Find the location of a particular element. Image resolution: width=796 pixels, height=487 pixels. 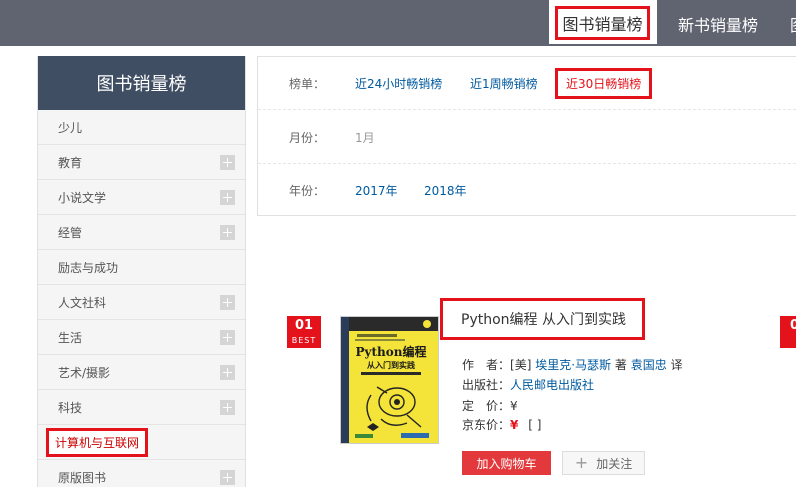

author-country: [美] is located at coordinates (521, 365).